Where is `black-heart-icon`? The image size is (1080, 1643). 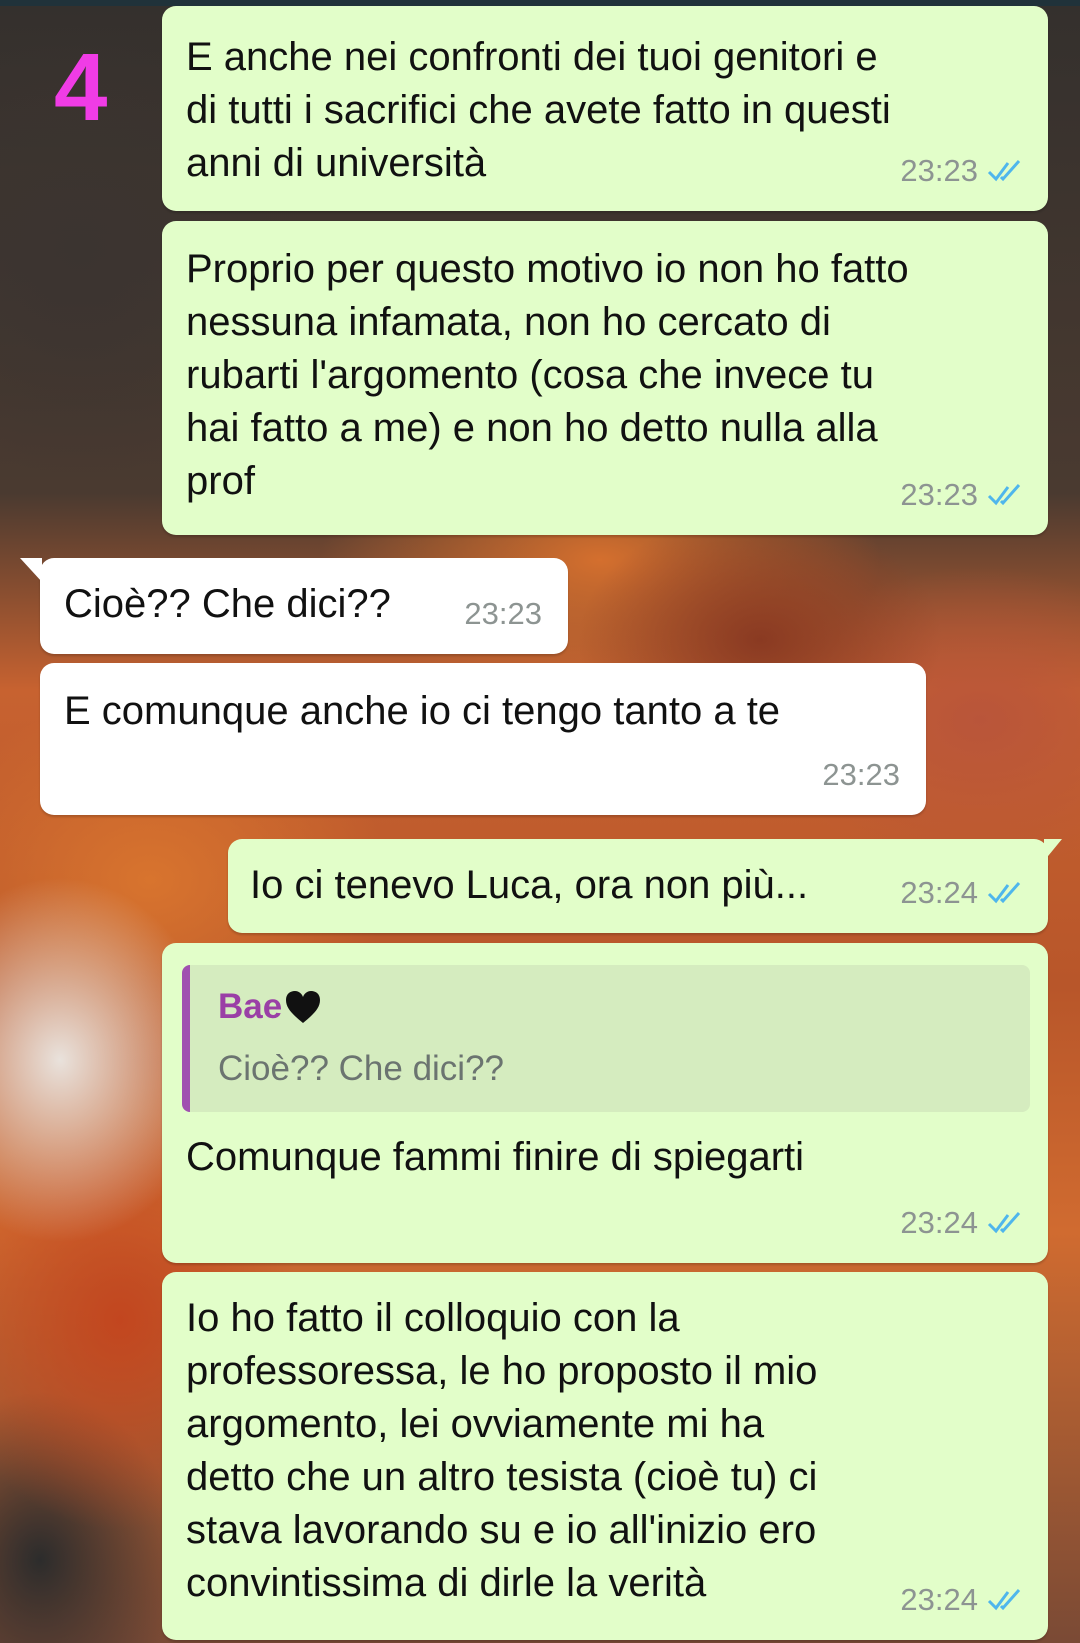 black-heart-icon is located at coordinates (303, 1007).